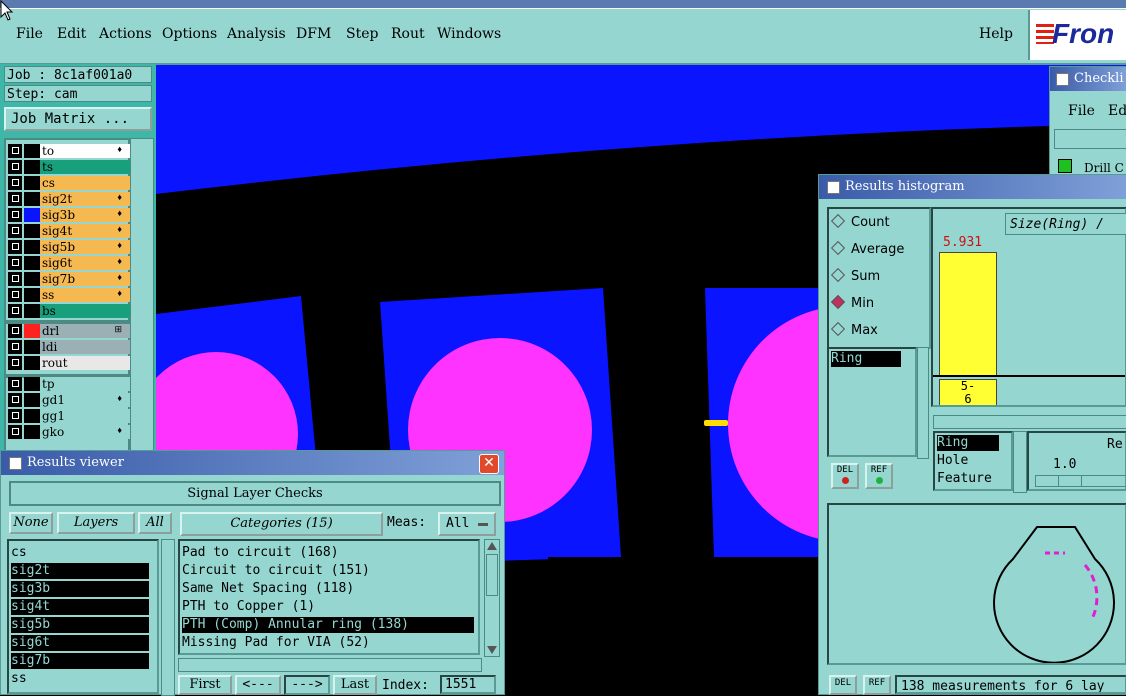 The image size is (1126, 696). What do you see at coordinates (355, 685) in the screenshot?
I see `last-button: Last` at bounding box center [355, 685].